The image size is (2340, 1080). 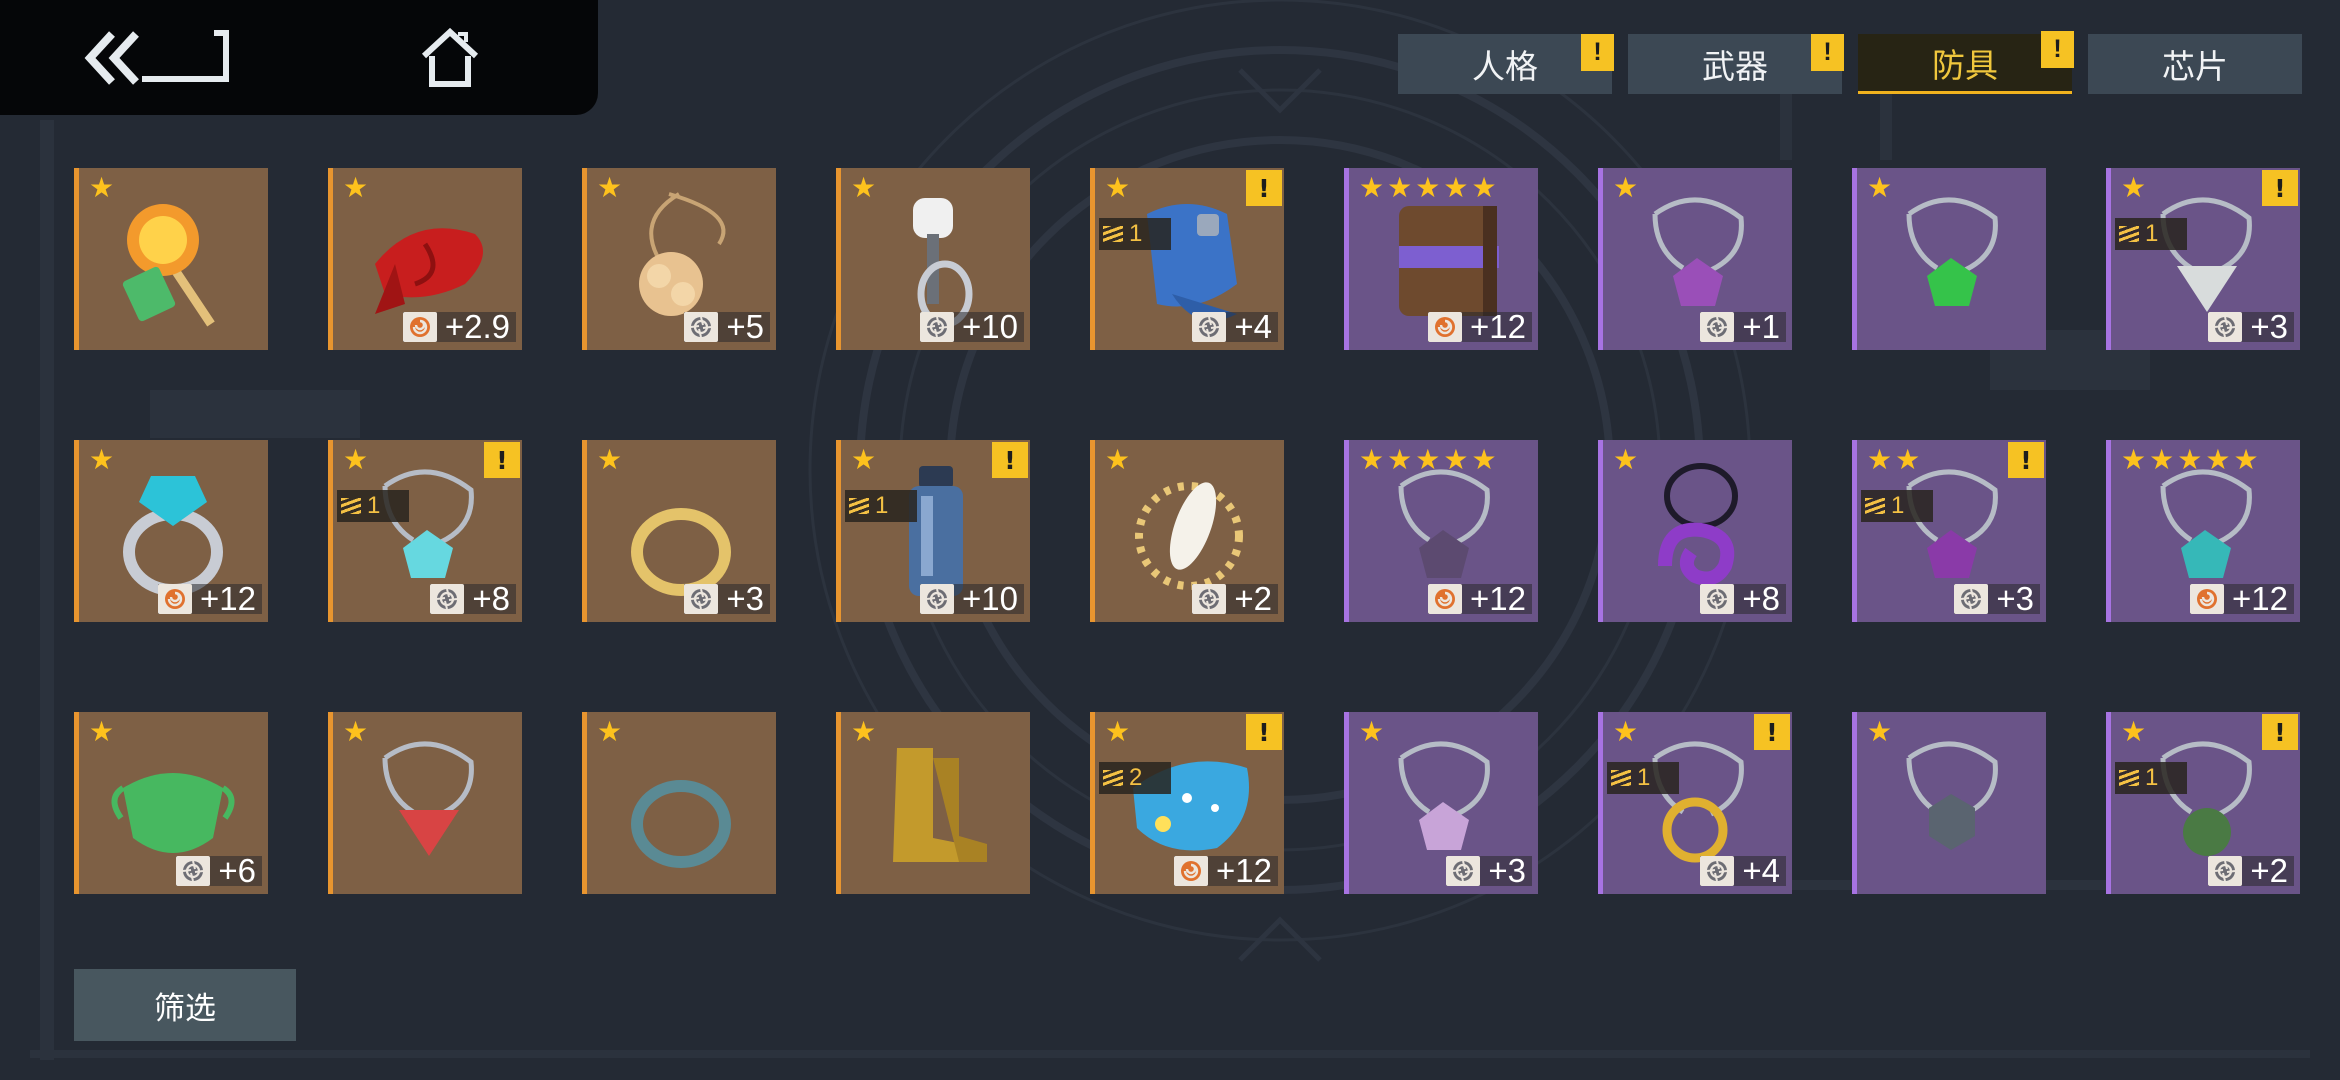 What do you see at coordinates (171, 803) in the screenshot?
I see `equipment-card: ★ +6` at bounding box center [171, 803].